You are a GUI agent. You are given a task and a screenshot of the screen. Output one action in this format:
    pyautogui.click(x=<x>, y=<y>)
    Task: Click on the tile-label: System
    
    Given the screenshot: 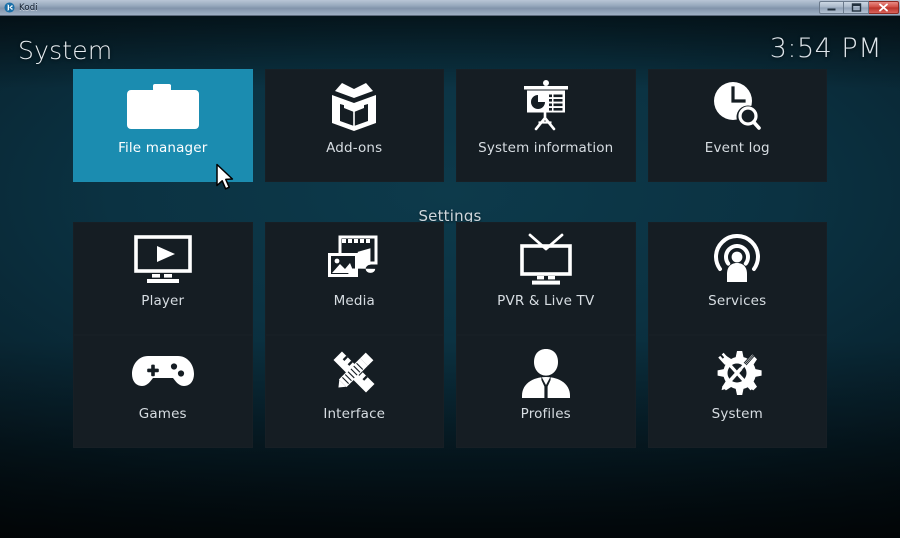 What is the action you would take?
    pyautogui.click(x=737, y=414)
    